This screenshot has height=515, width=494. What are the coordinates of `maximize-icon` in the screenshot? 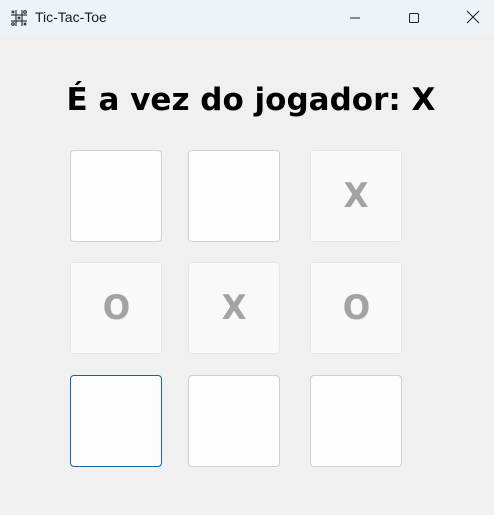 It's located at (414, 18).